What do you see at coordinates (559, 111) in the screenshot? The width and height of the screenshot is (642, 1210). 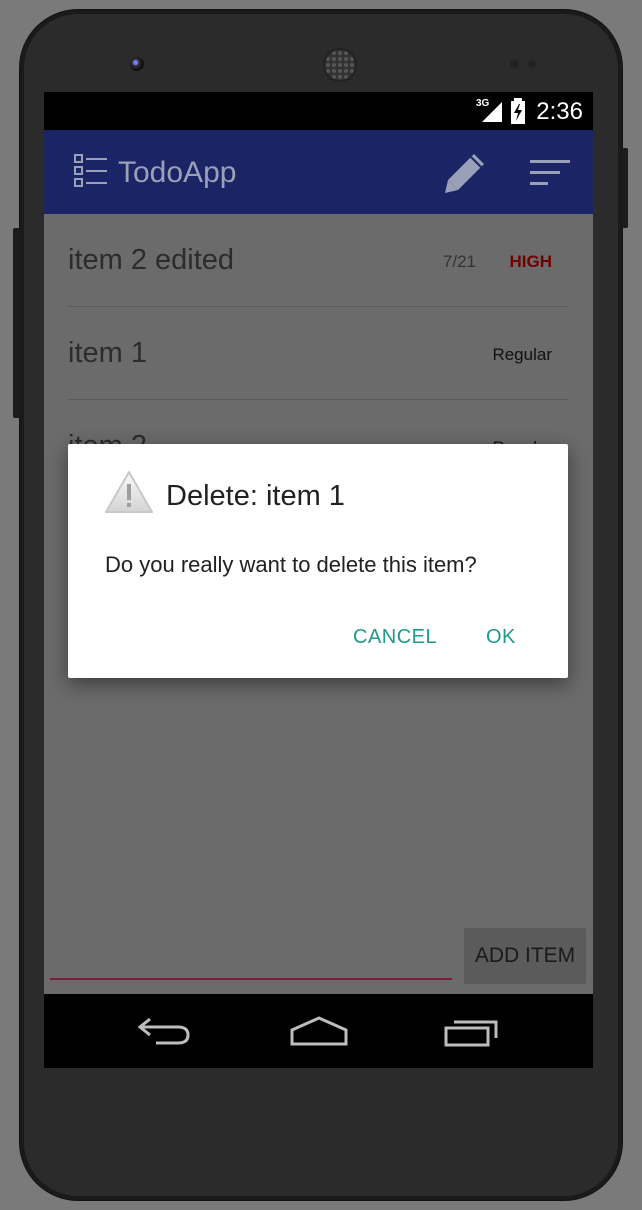 I see `status-time: 2:36` at bounding box center [559, 111].